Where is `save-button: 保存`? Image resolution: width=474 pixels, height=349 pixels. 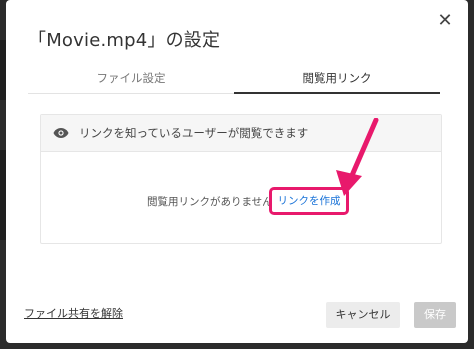
save-button: 保存 is located at coordinates (435, 315).